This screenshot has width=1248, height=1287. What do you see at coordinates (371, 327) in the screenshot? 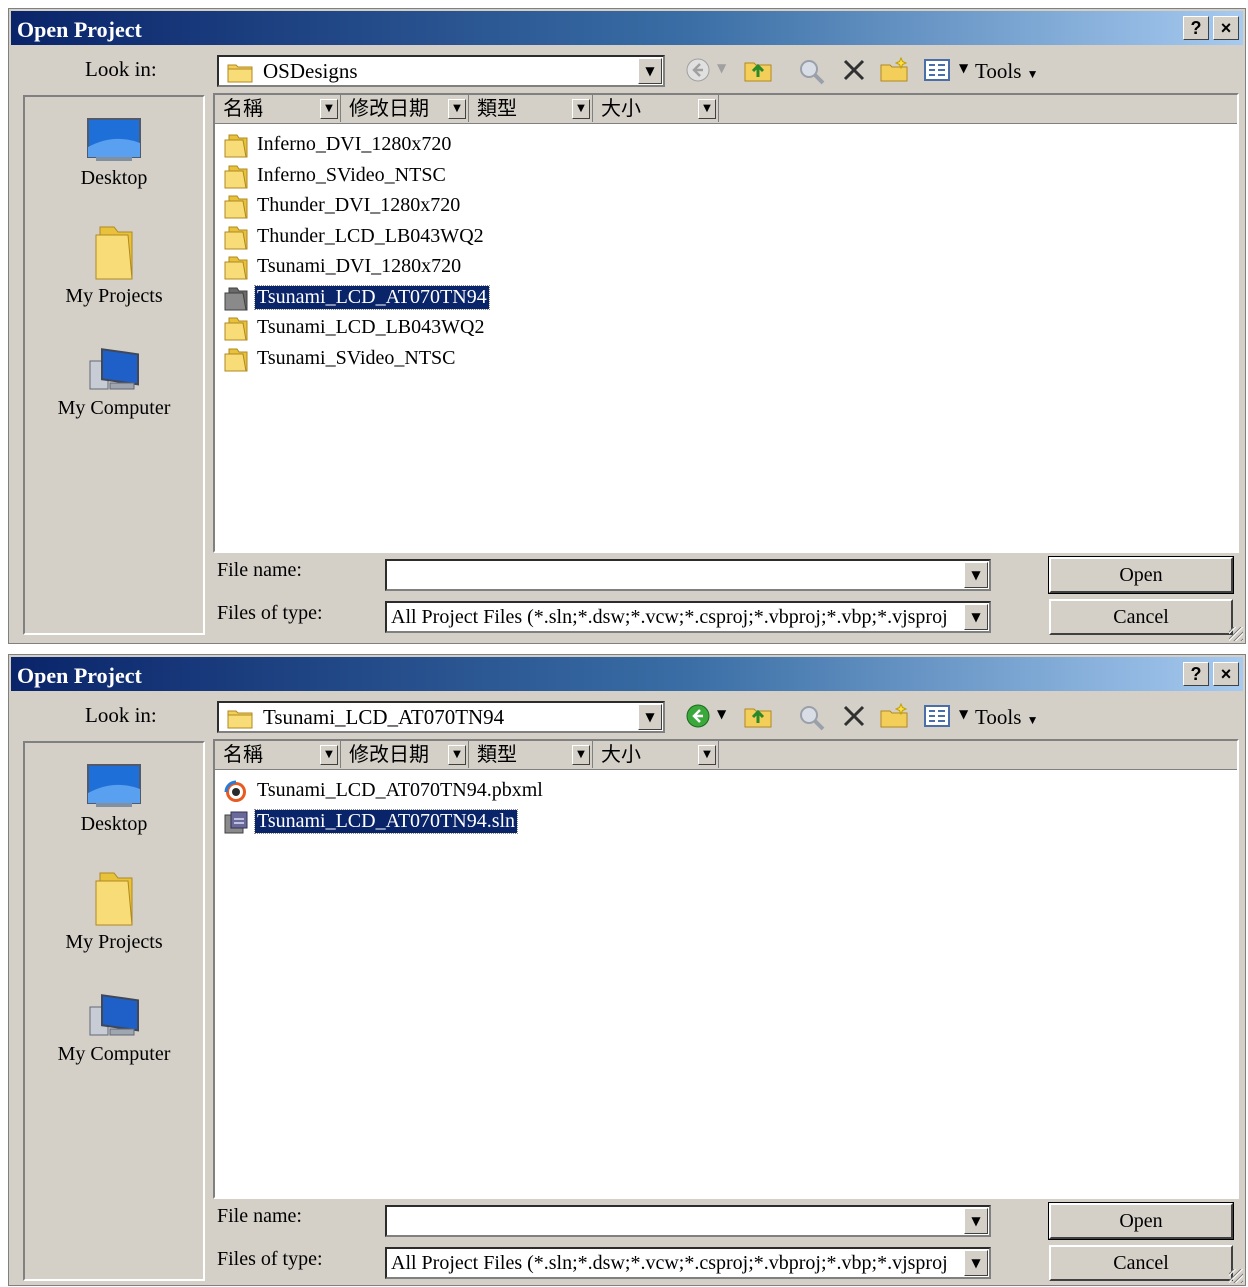
I see `file-name: Tsunami_LCD_LB043WQ2` at bounding box center [371, 327].